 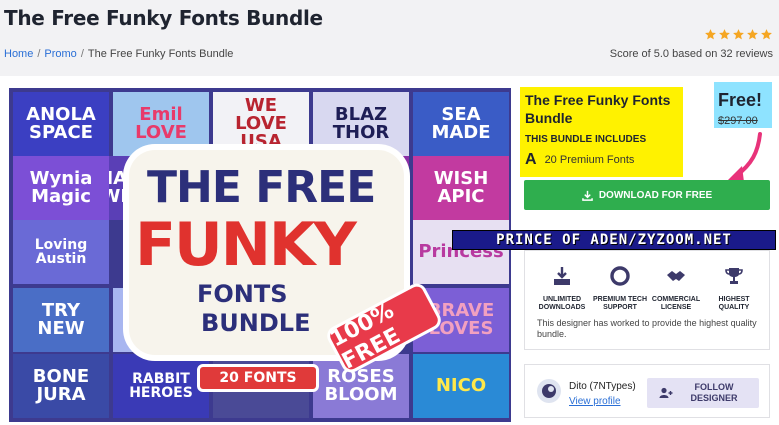 I want to click on handshake-icon, so click(x=676, y=276).